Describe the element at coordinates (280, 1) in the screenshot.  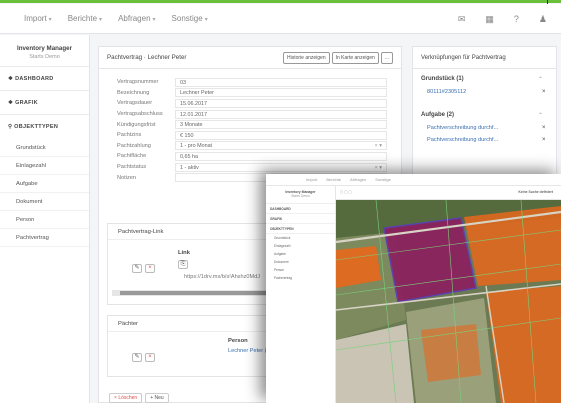
I see `top-accent-bar` at that location.